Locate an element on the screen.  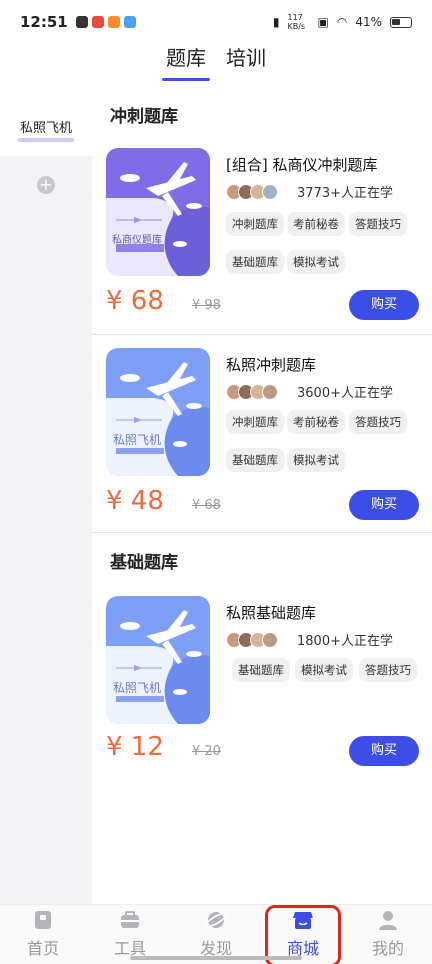
home-indicator is located at coordinates (216, 958).